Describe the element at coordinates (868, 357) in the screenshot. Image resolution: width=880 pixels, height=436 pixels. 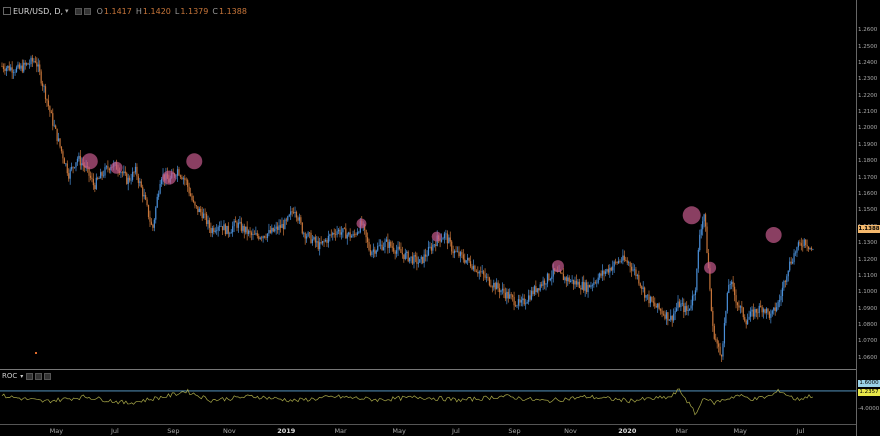
I see `price-tick-label: 1.0600` at that location.